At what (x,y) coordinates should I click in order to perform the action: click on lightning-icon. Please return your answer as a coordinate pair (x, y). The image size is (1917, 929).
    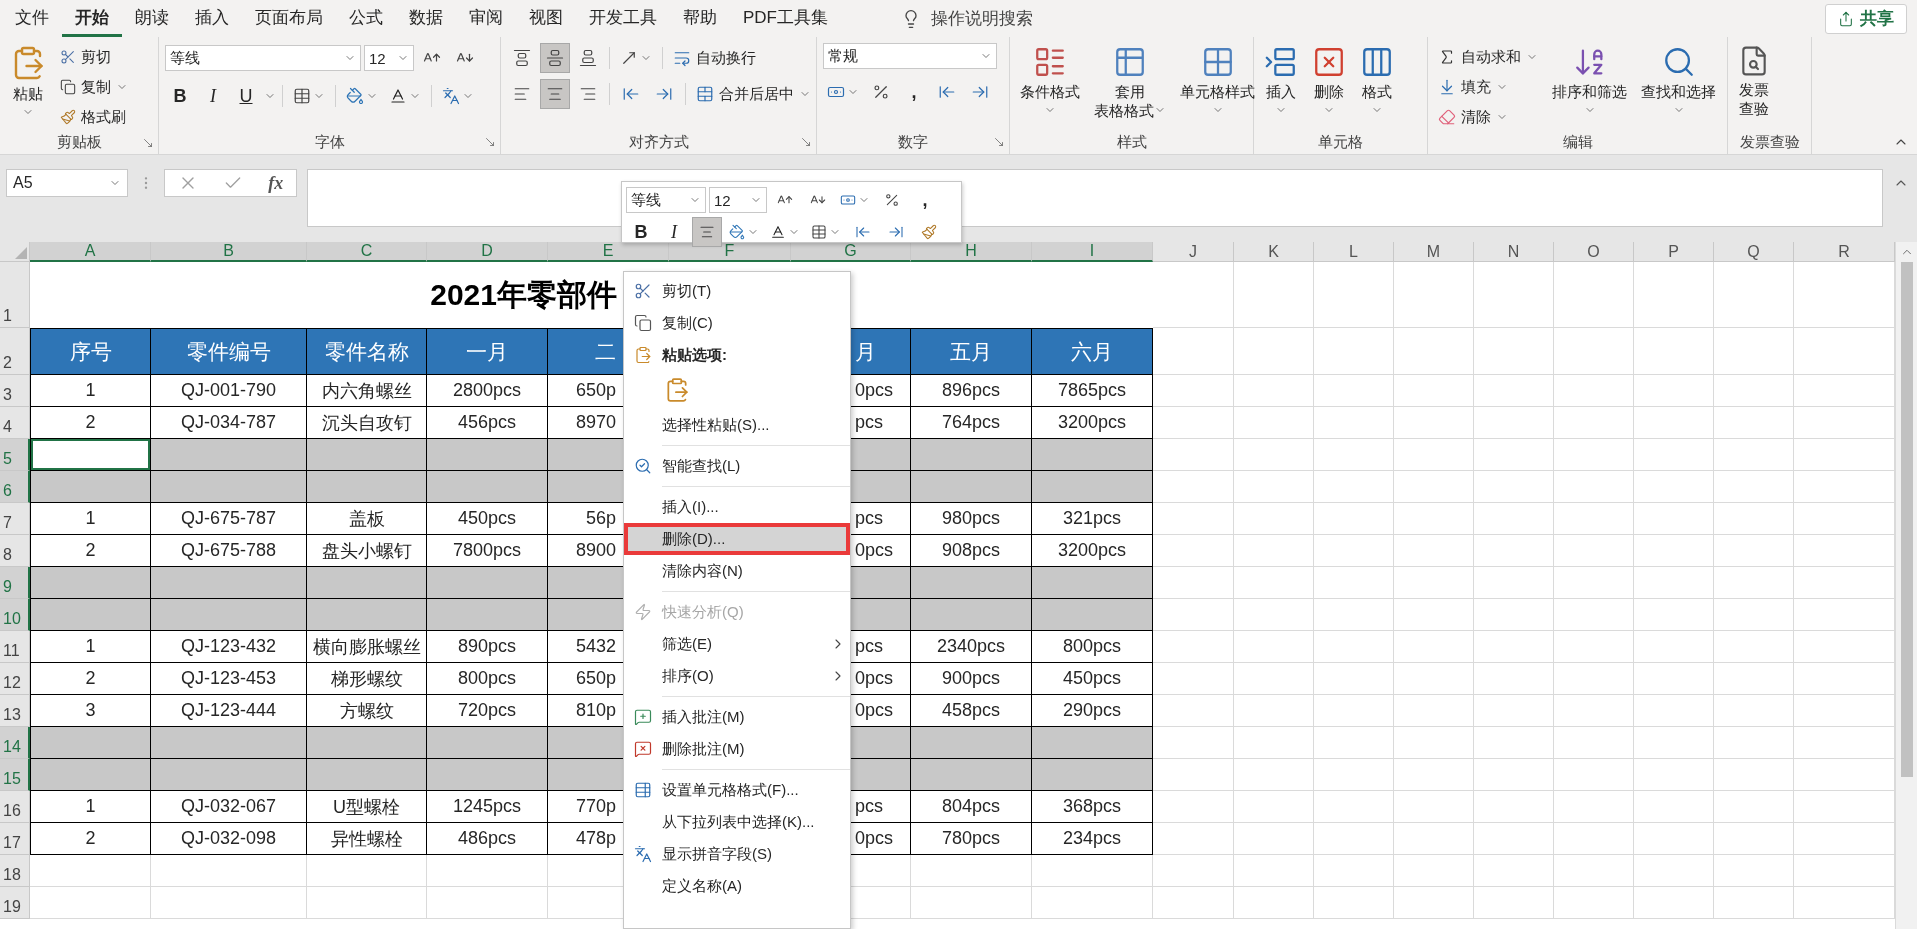
    Looking at the image, I should click on (643, 612).